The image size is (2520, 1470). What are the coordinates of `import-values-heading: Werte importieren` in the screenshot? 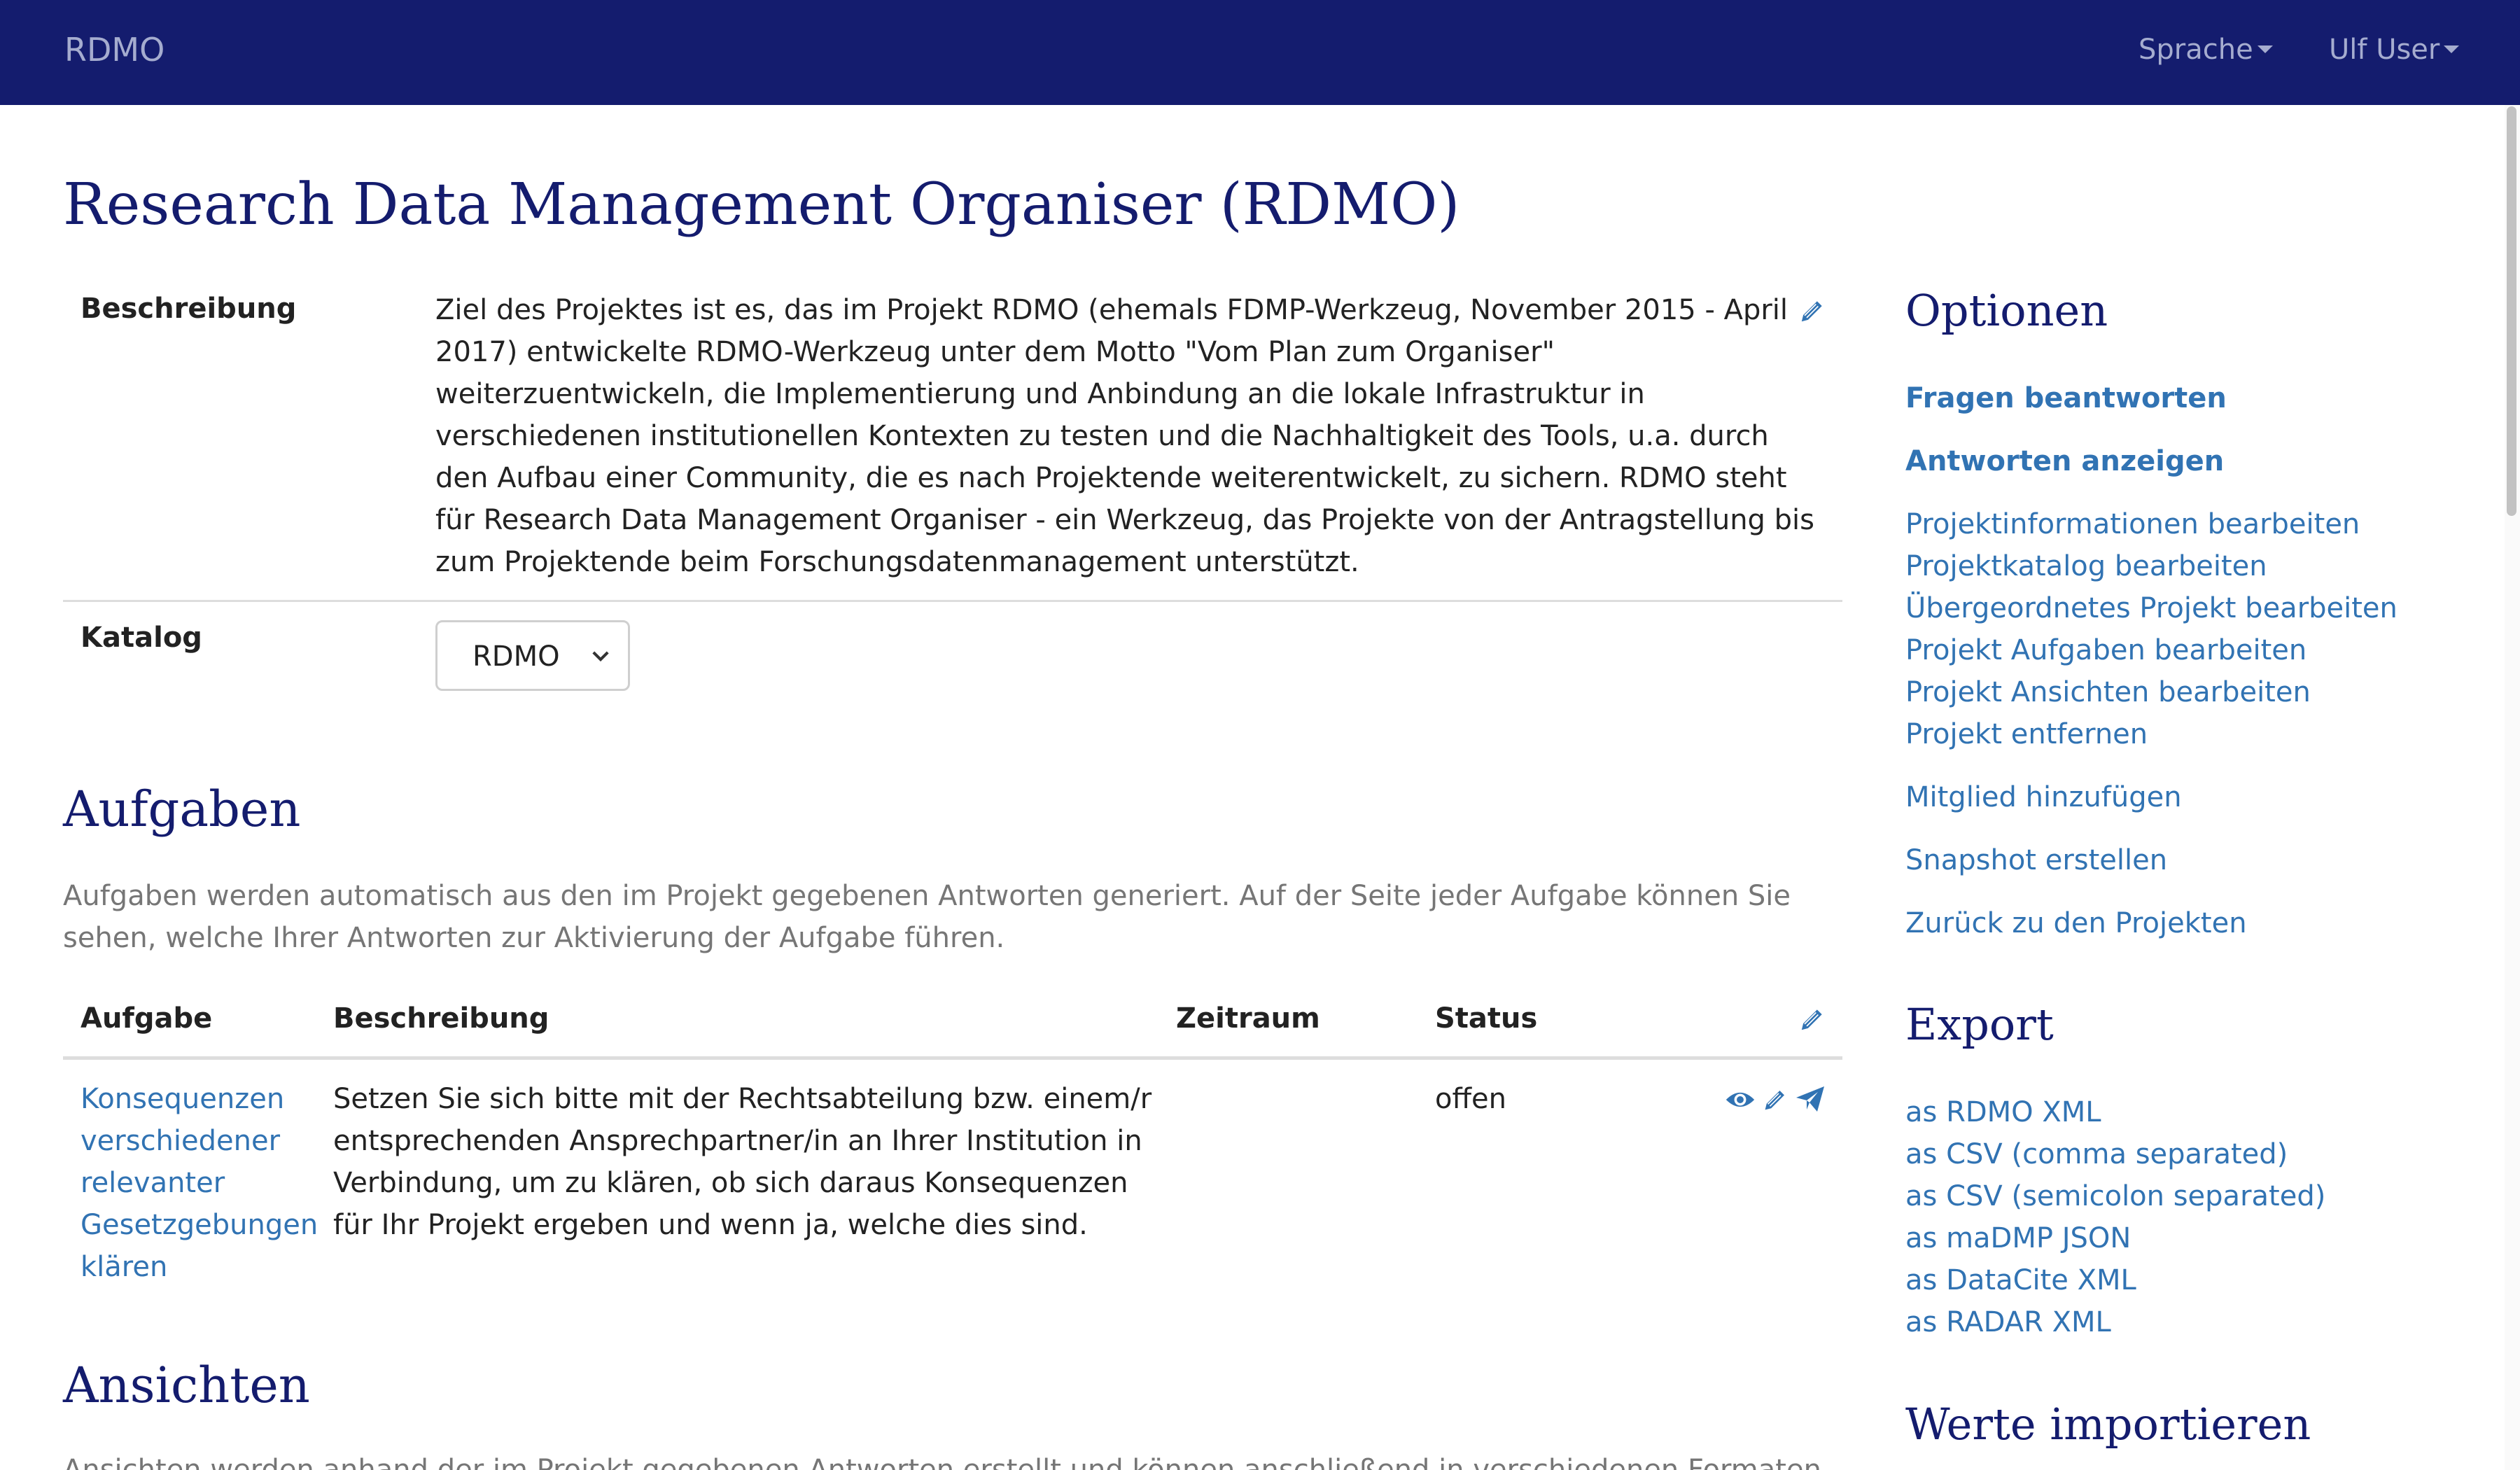 It's located at (2108, 1424).